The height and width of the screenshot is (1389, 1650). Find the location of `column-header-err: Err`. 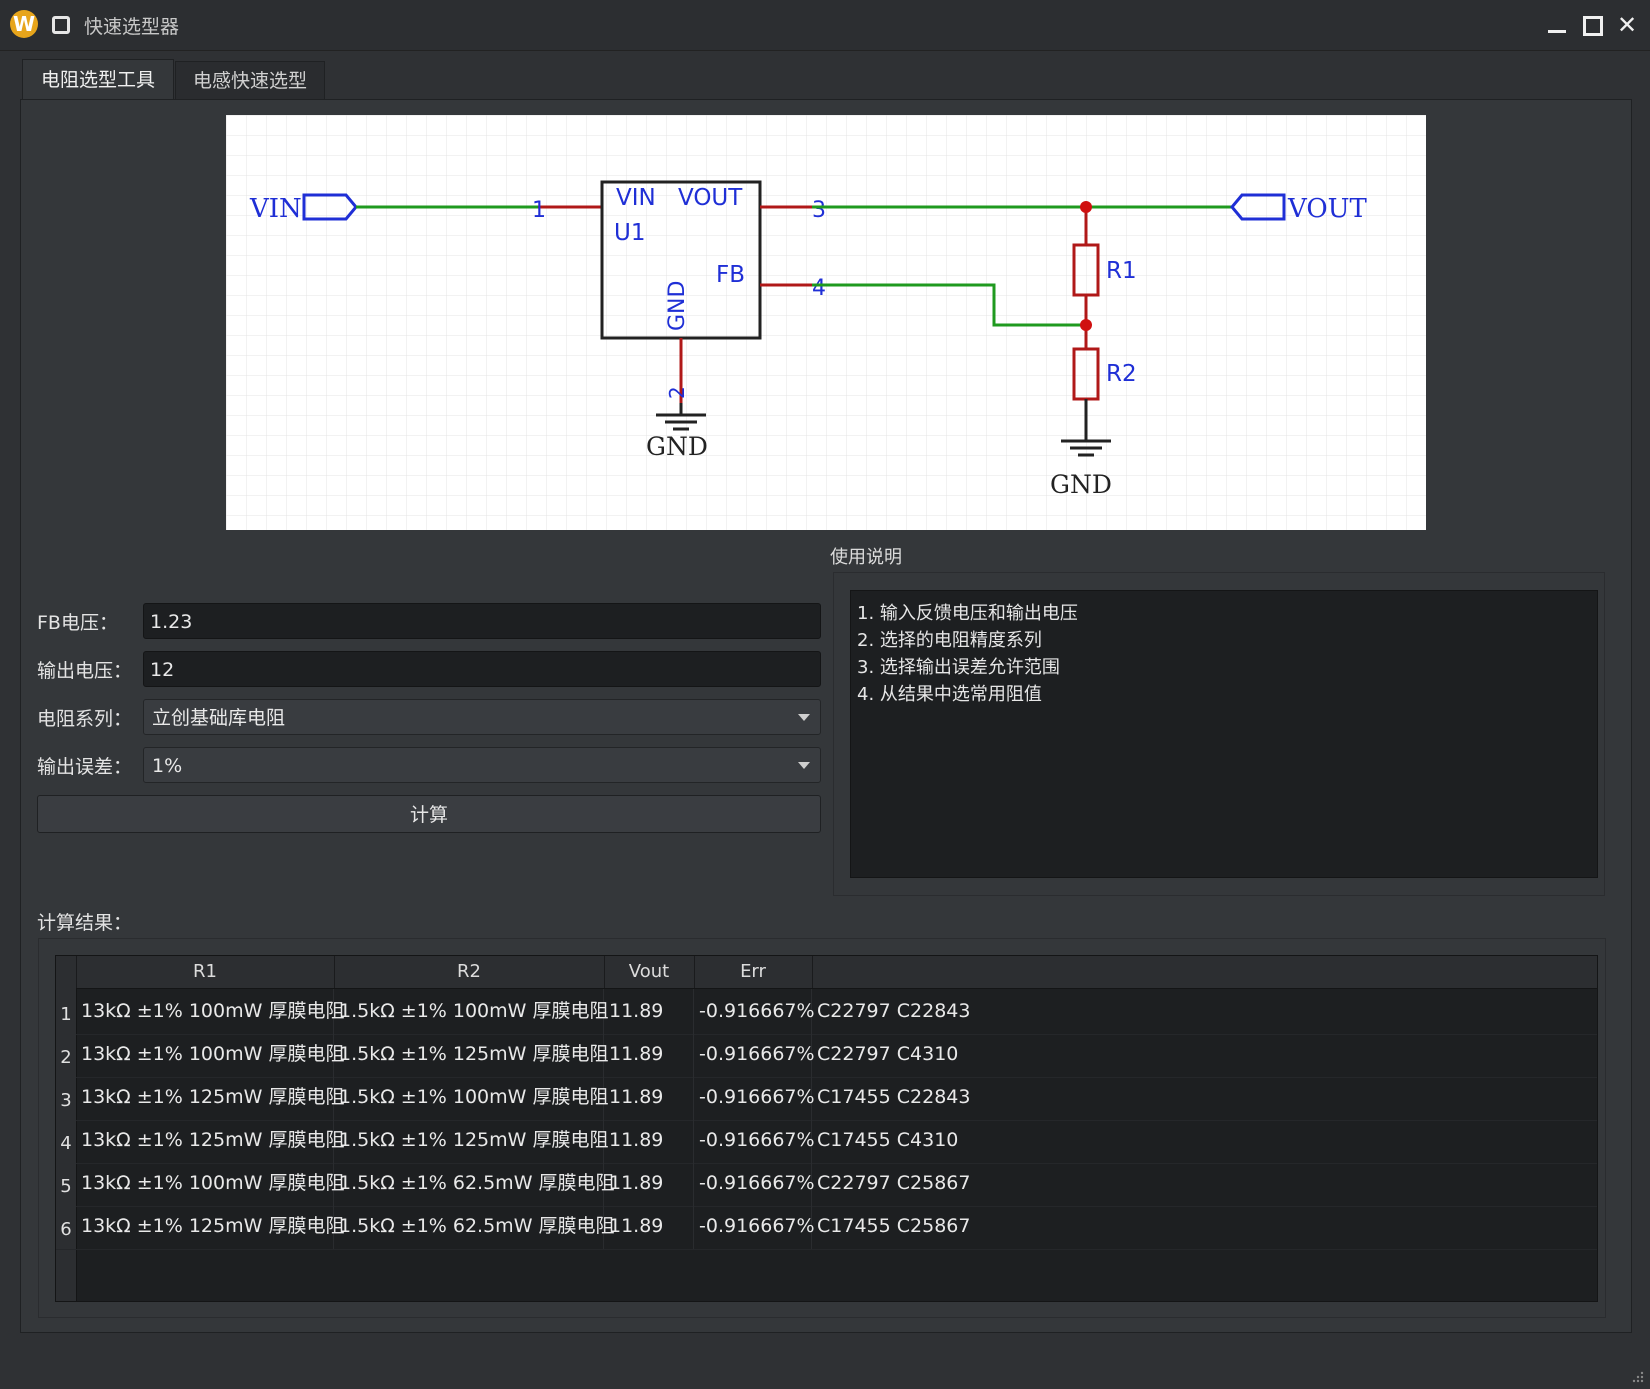

column-header-err: Err is located at coordinates (753, 972).